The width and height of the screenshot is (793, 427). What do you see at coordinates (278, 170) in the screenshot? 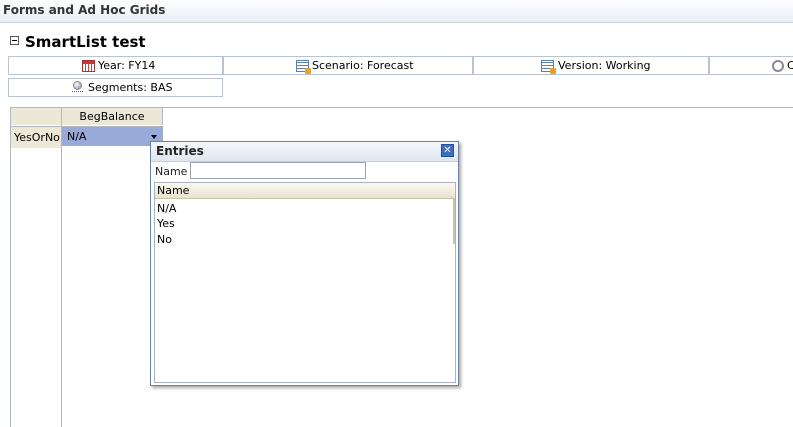
I see `search-input` at bounding box center [278, 170].